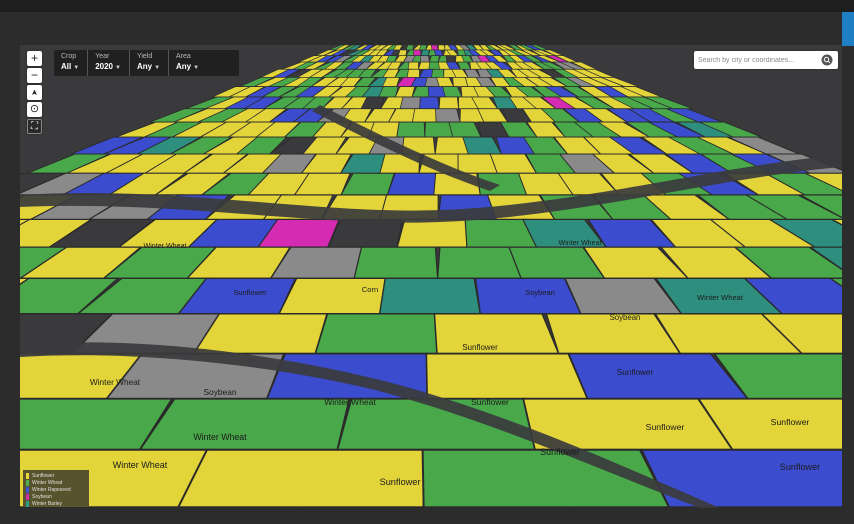  Describe the element at coordinates (71, 63) in the screenshot. I see `crop-filter: Crop All ▼` at that location.